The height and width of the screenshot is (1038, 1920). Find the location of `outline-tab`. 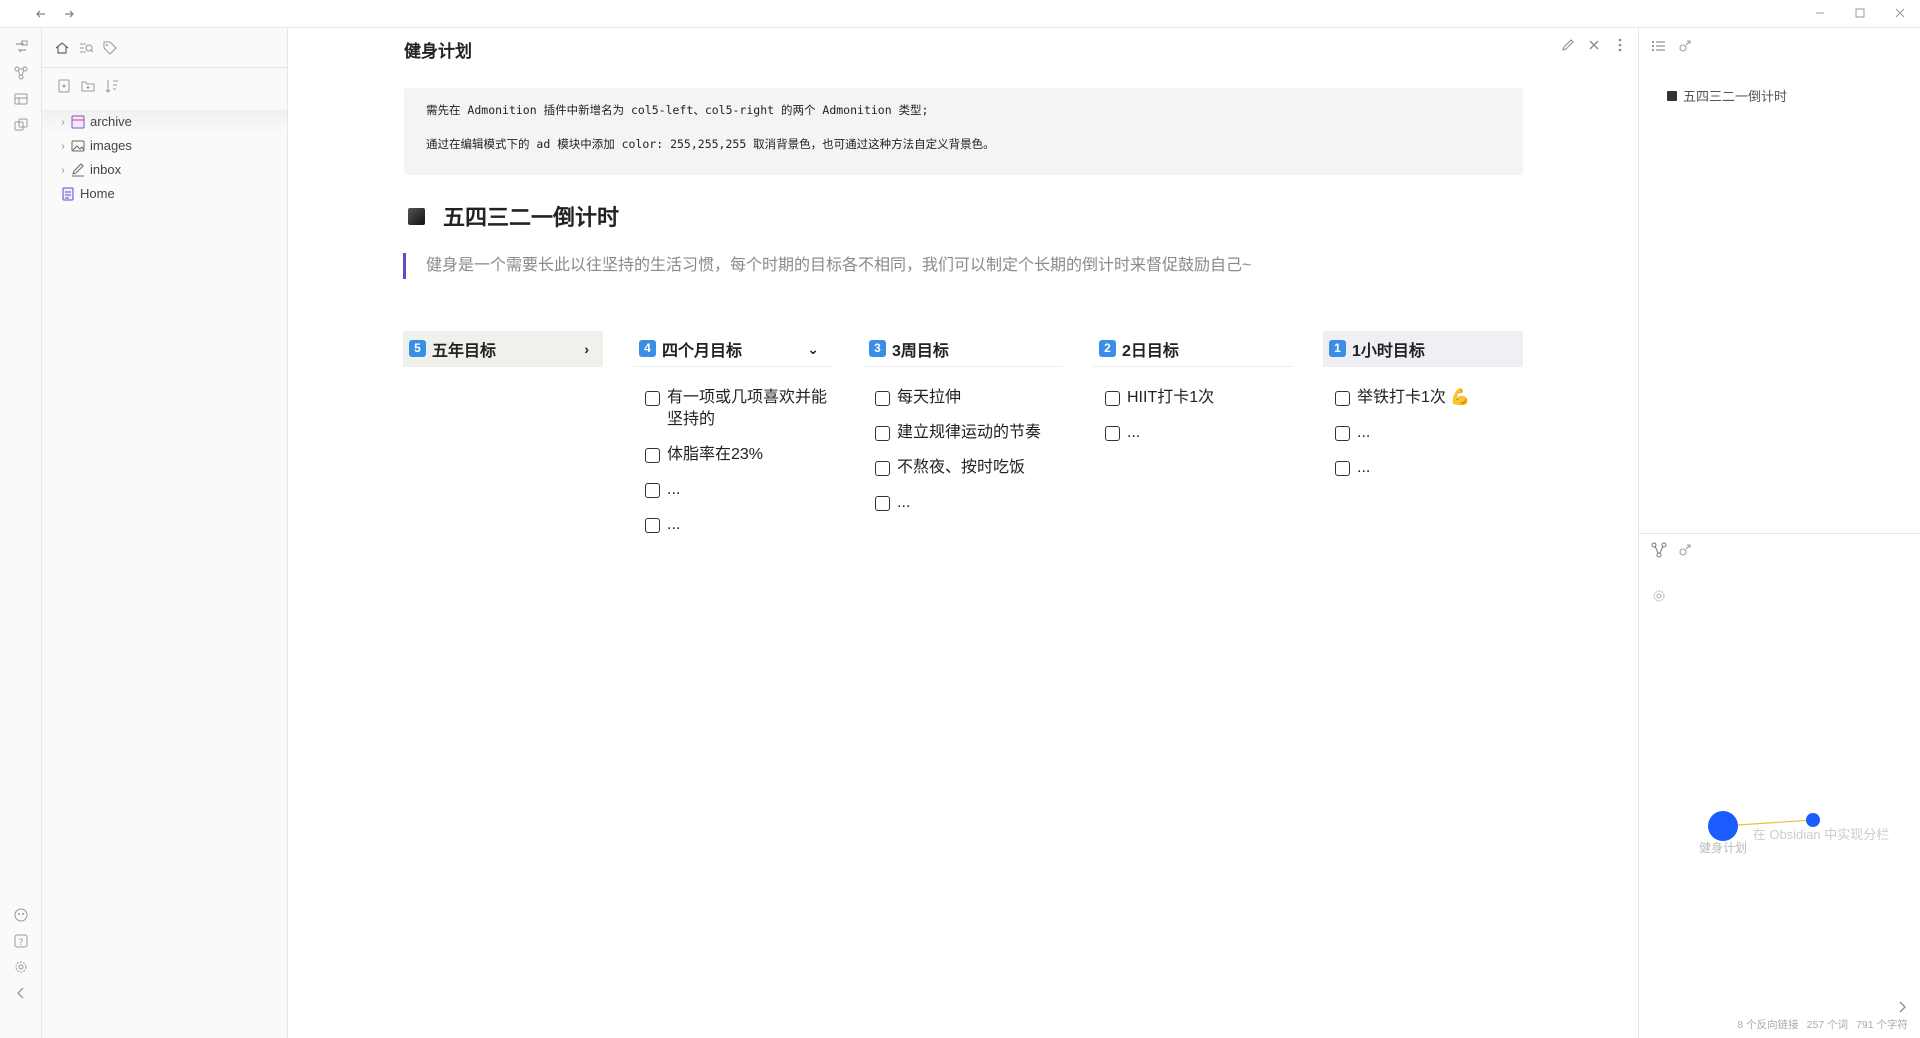

outline-tab is located at coordinates (1661, 48).